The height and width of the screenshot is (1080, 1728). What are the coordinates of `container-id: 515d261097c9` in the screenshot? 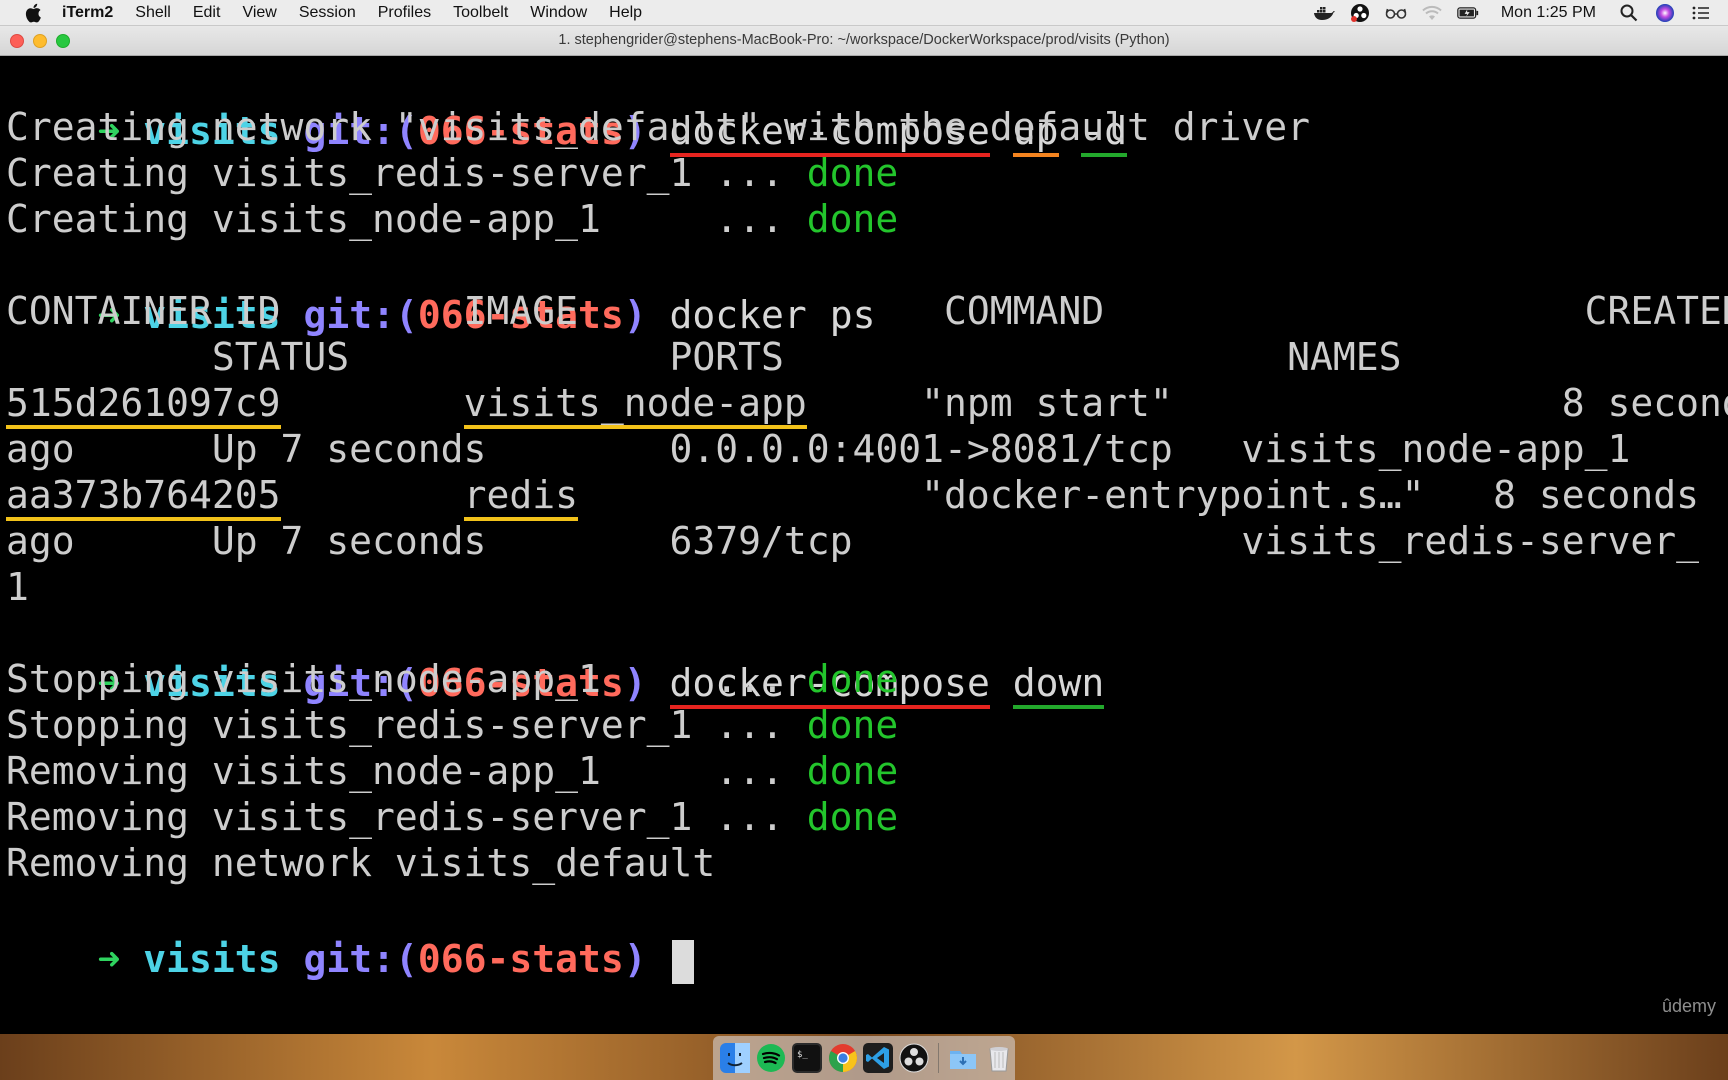 It's located at (143, 405).